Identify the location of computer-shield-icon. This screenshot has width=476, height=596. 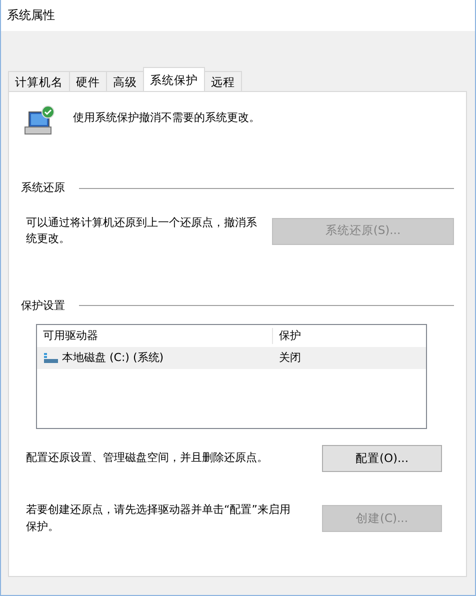
(40, 120).